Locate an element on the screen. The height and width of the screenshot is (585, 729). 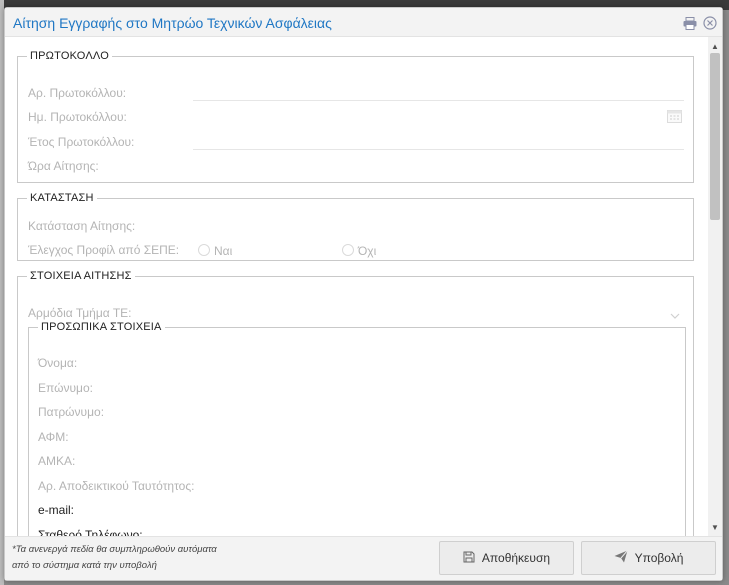
radio-yes is located at coordinates (204, 250).